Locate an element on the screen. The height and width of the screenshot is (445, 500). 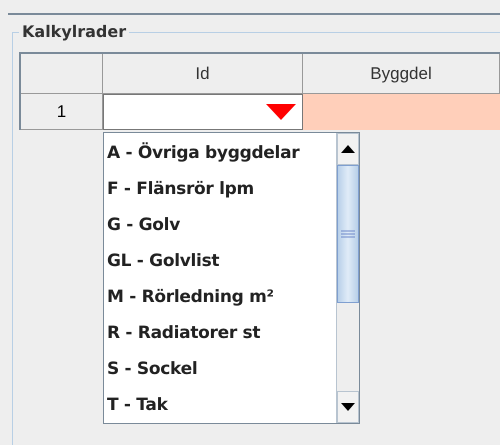
id-combo-box is located at coordinates (203, 112).